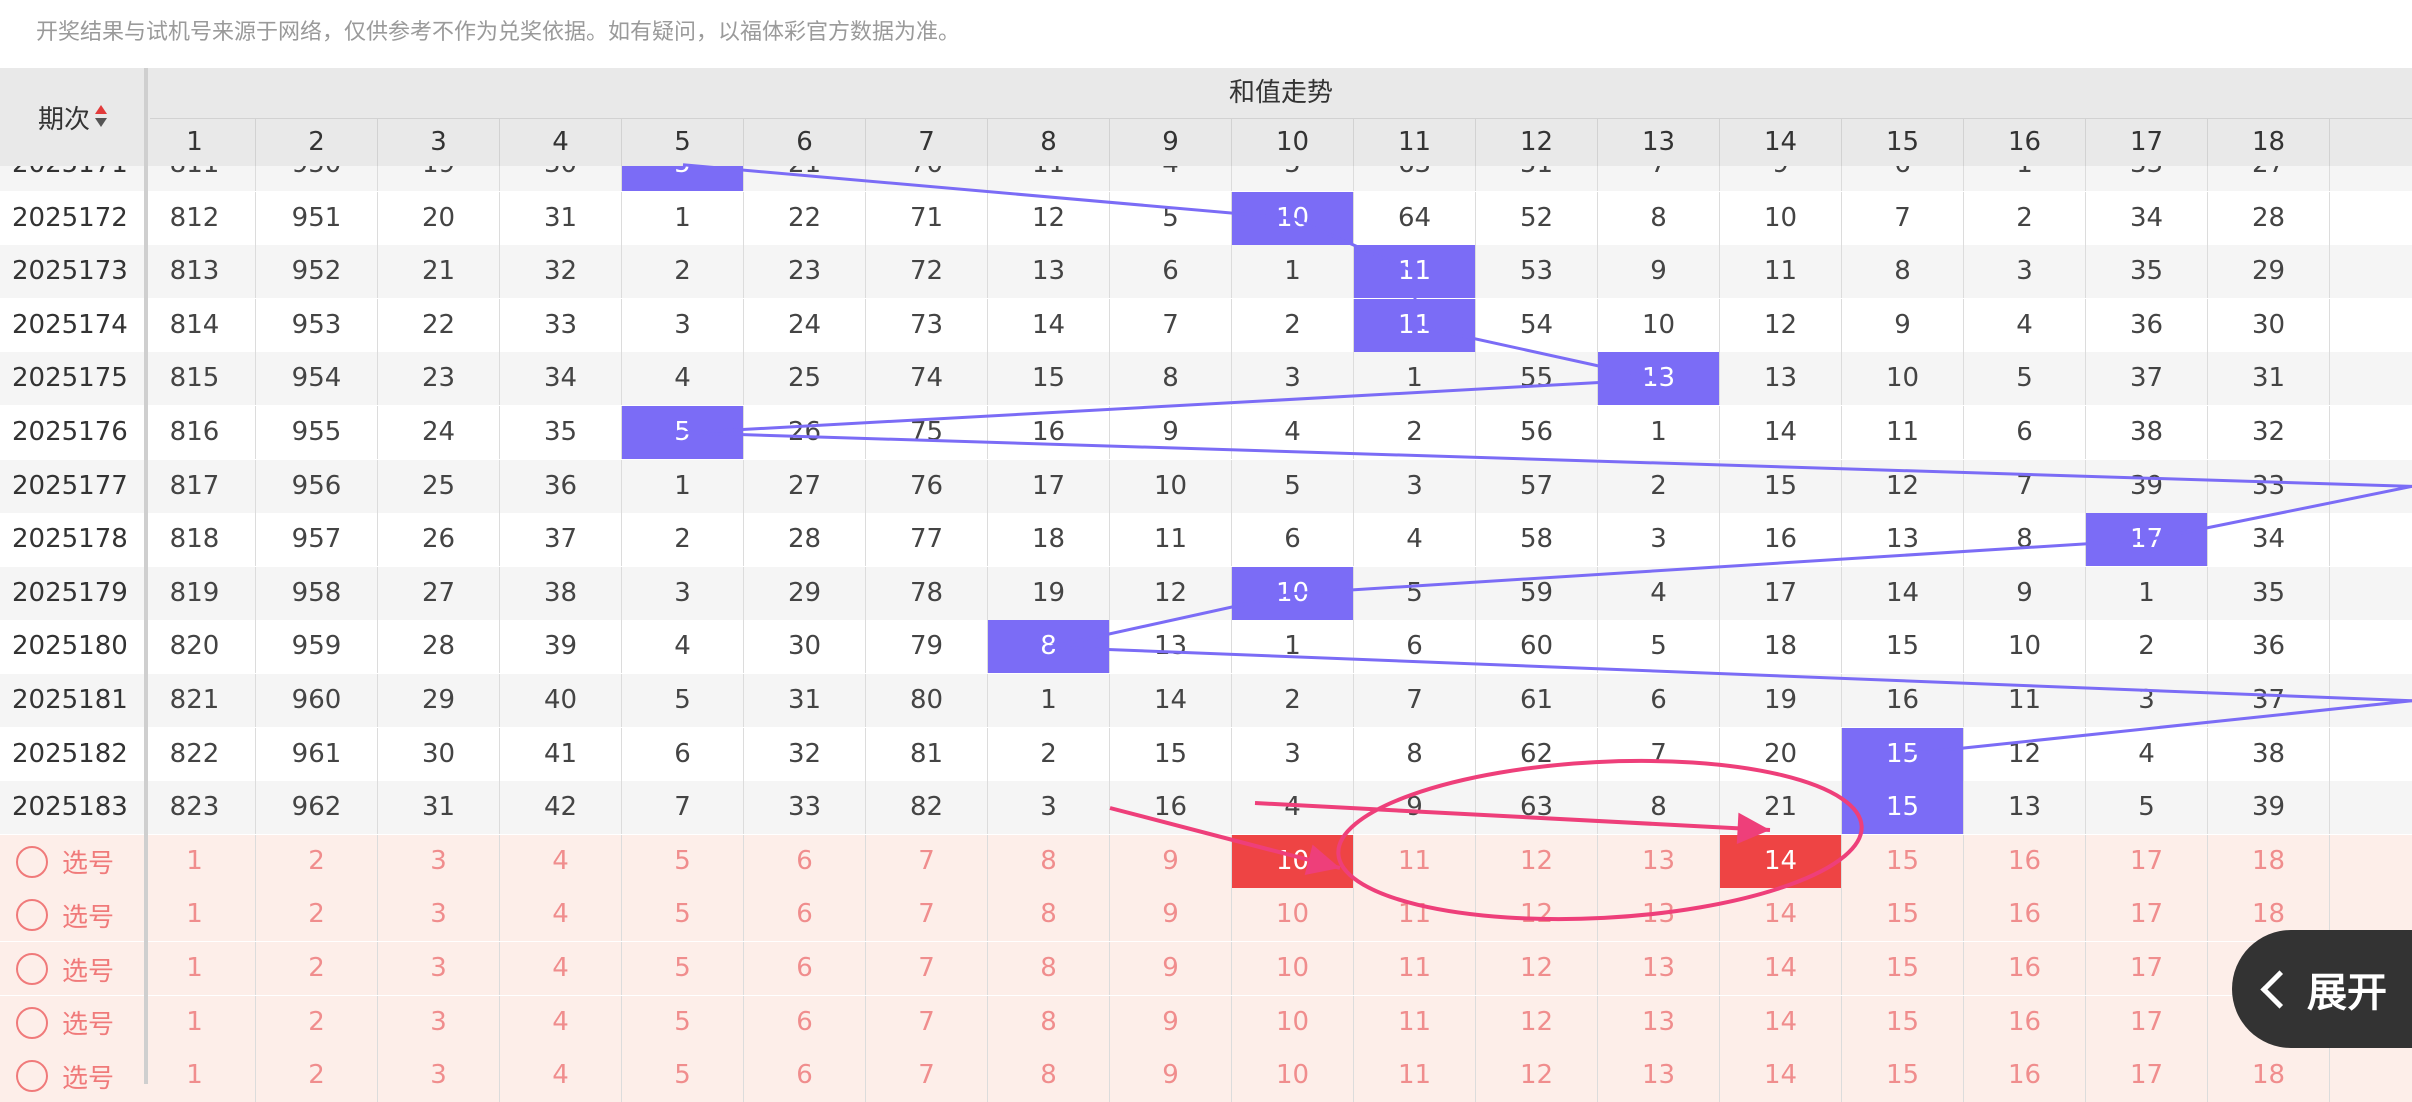  What do you see at coordinates (73, 117) in the screenshot?
I see `issue-sort-header: 期次` at bounding box center [73, 117].